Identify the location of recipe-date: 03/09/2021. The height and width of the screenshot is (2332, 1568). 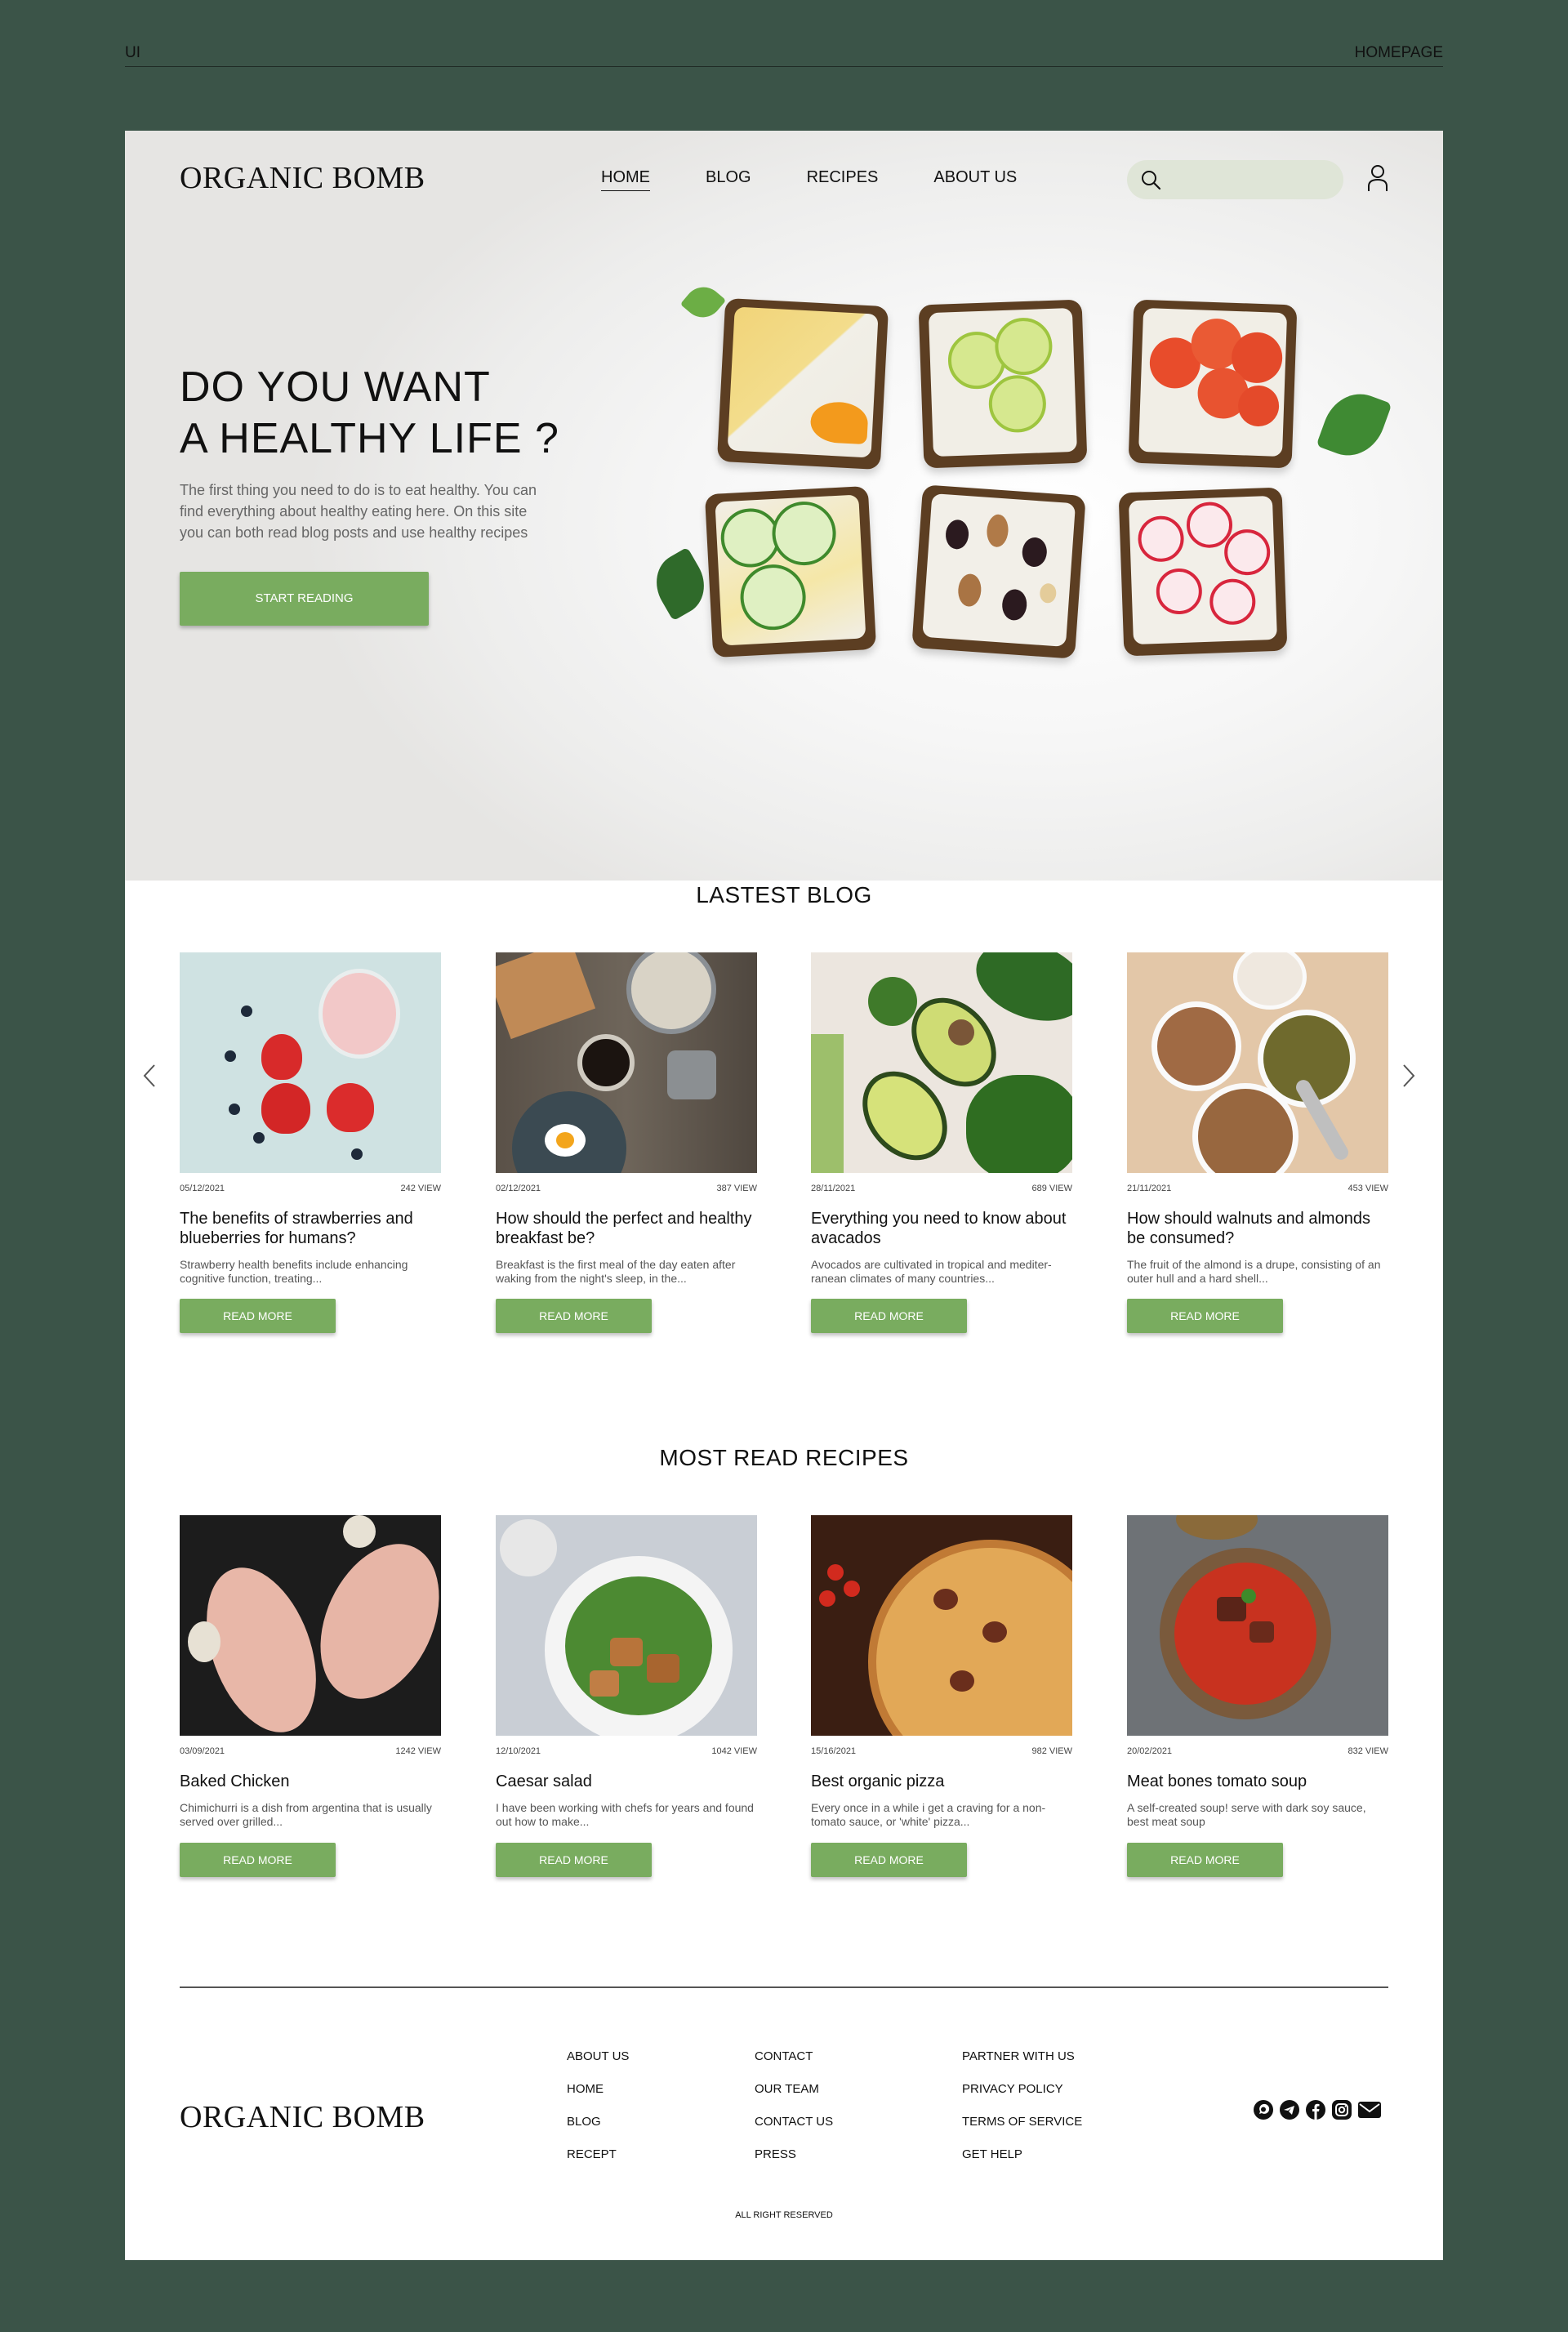
(202, 1751).